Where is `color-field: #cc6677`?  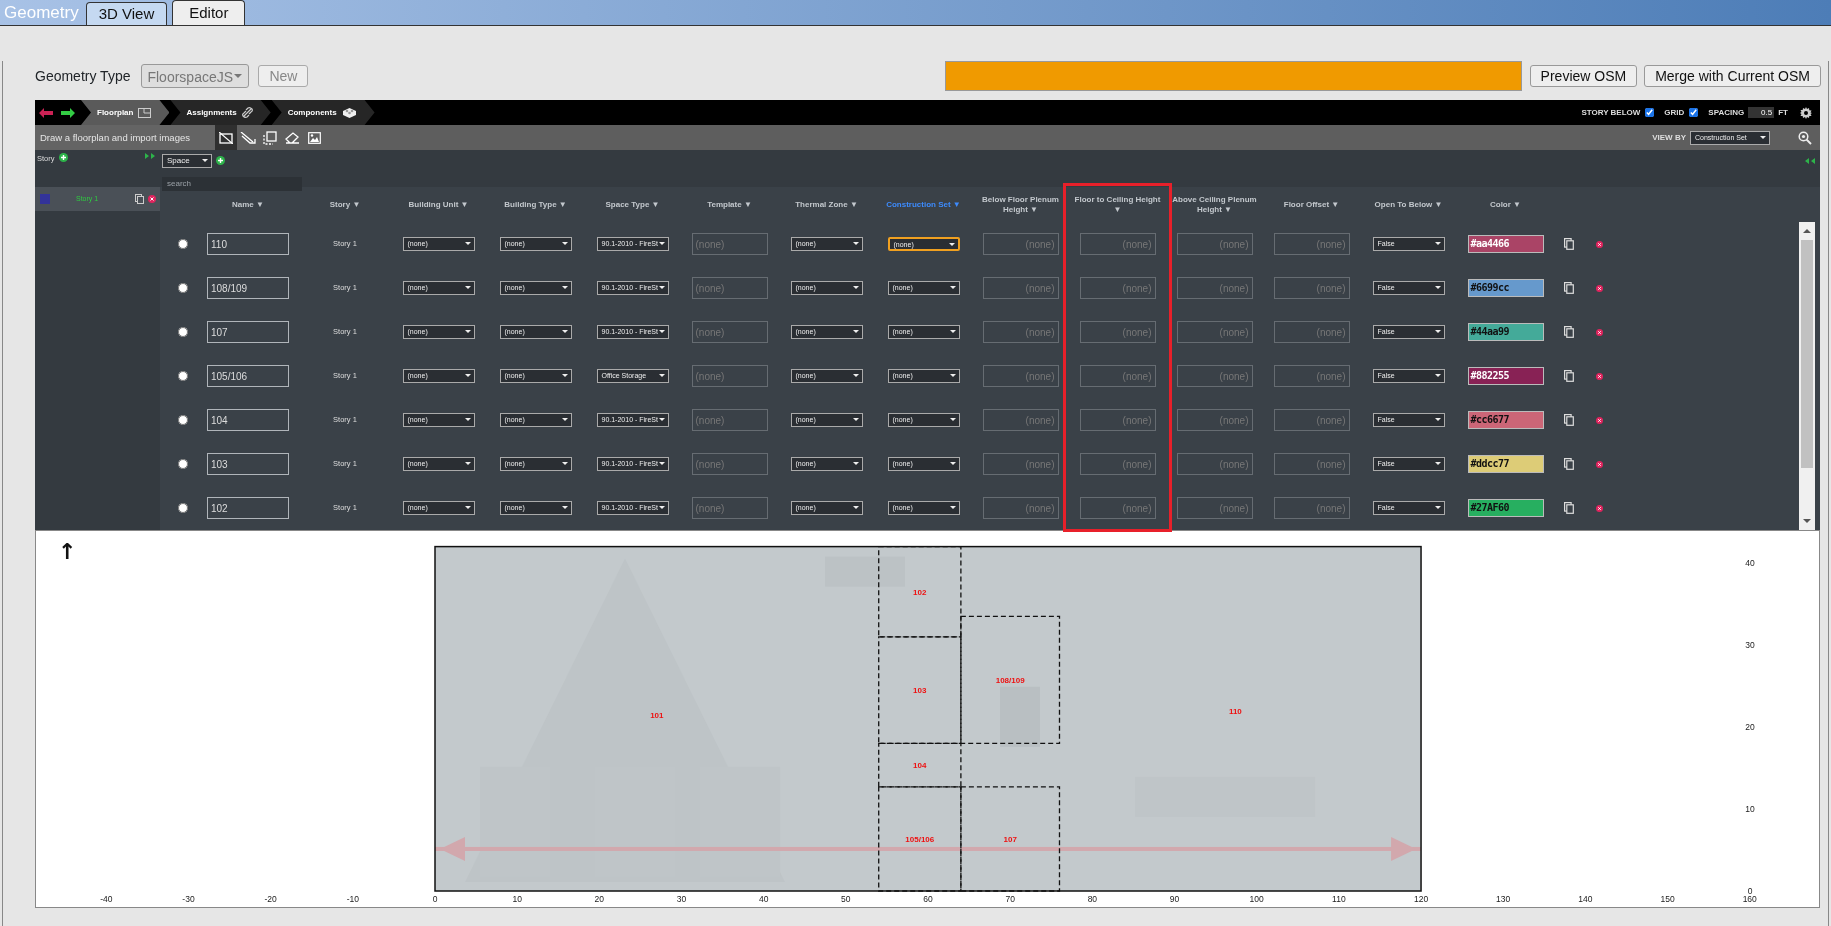 color-field: #cc6677 is located at coordinates (1505, 420).